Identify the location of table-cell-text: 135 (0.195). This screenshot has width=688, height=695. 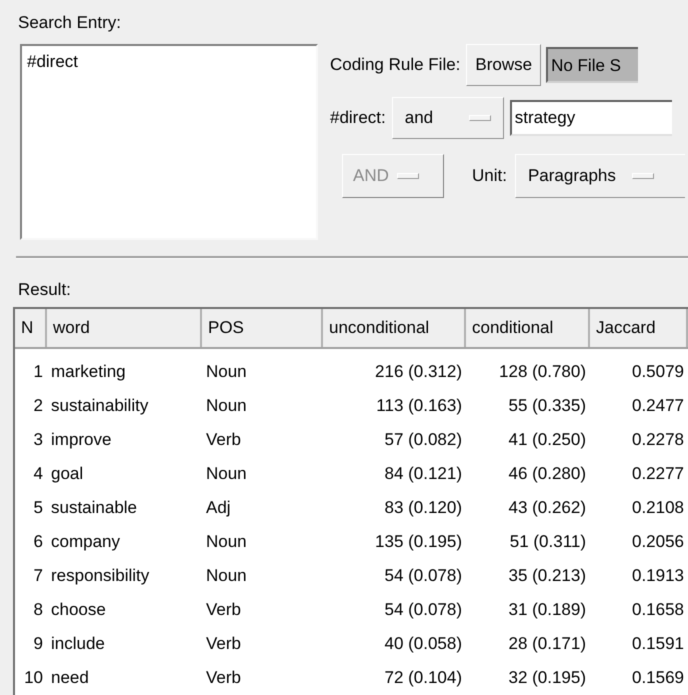
(418, 542).